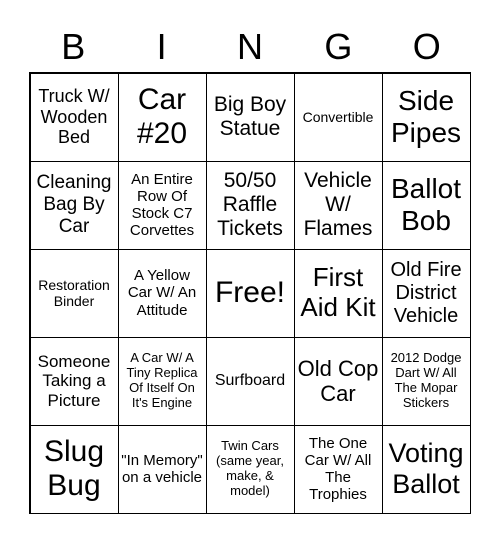 This screenshot has height=544, width=500. I want to click on bingo-cell: Someone Taking a Picture, so click(74, 381).